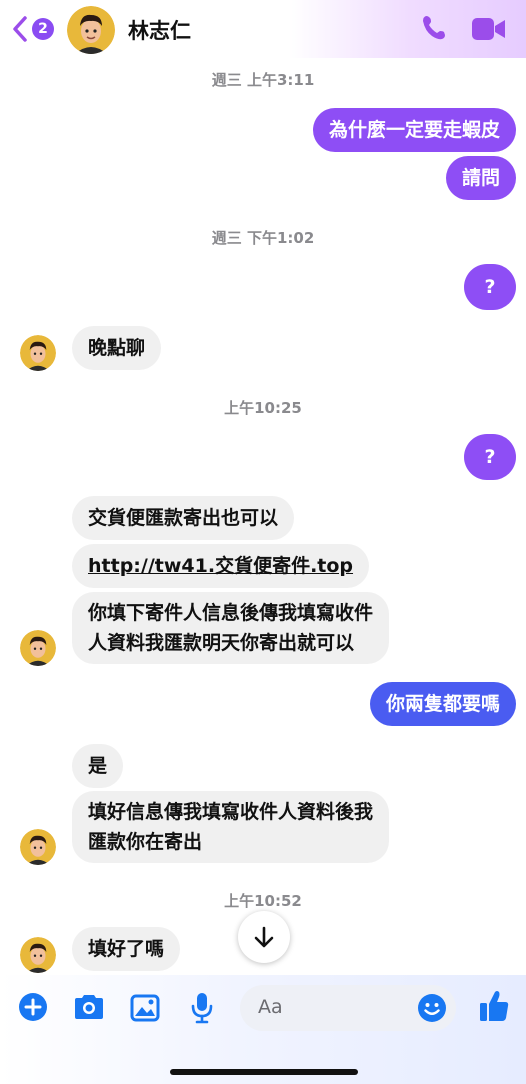 The height and width of the screenshot is (1084, 526). I want to click on message-input-placeholder: Aa, so click(270, 1007).